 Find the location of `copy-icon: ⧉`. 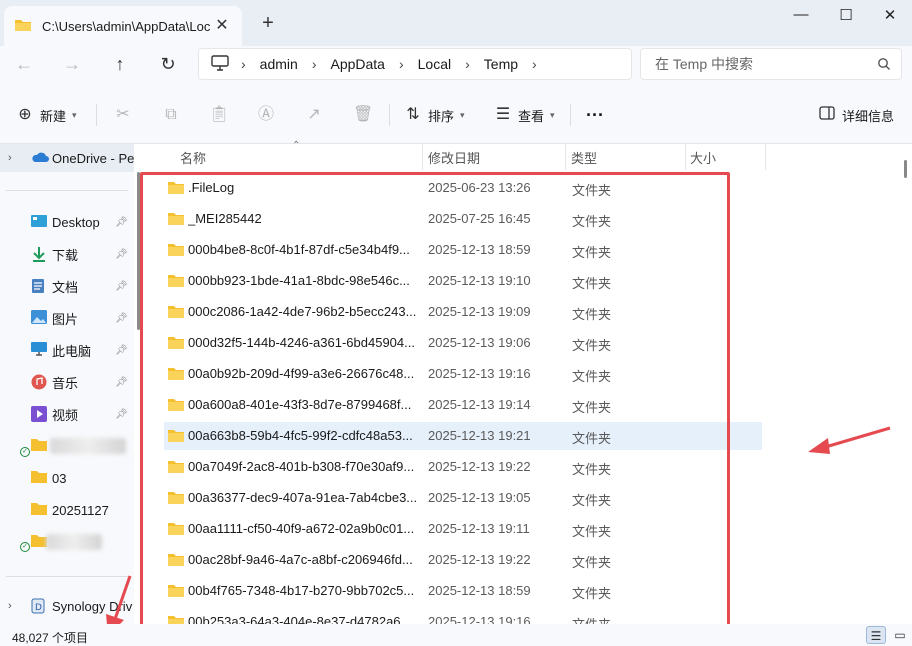

copy-icon: ⧉ is located at coordinates (171, 114).